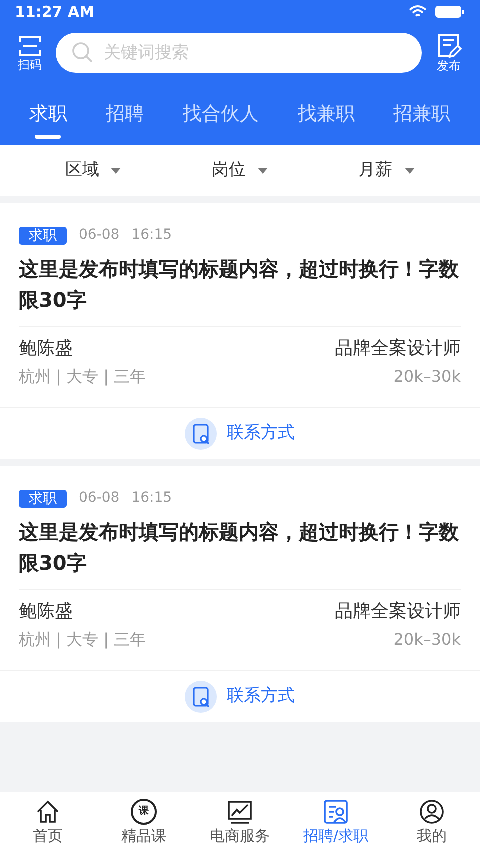  Describe the element at coordinates (144, 811) in the screenshot. I see `course-icon: 课` at that location.